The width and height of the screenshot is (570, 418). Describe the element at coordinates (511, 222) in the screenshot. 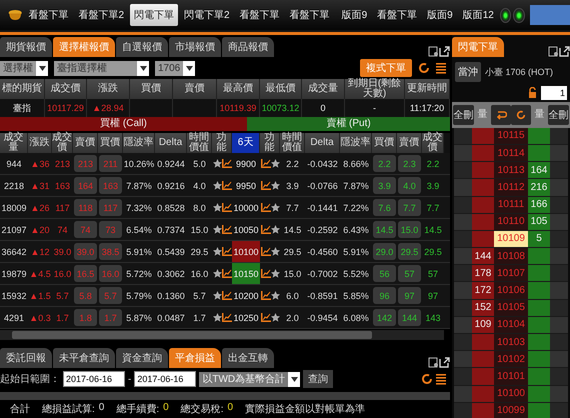

I see `price-level: 10110` at that location.